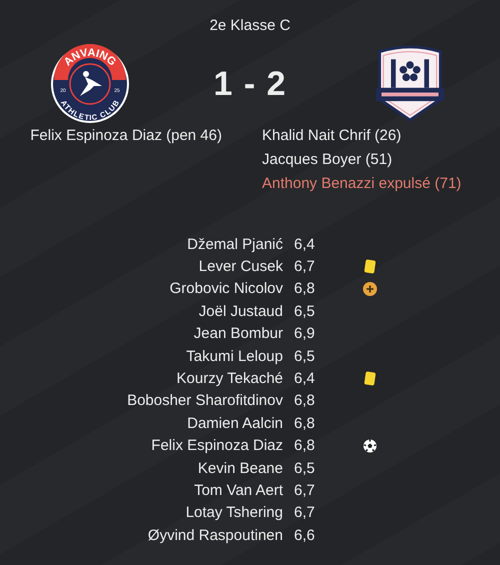  What do you see at coordinates (234, 356) in the screenshot?
I see `player-name: Takumi Leloup` at bounding box center [234, 356].